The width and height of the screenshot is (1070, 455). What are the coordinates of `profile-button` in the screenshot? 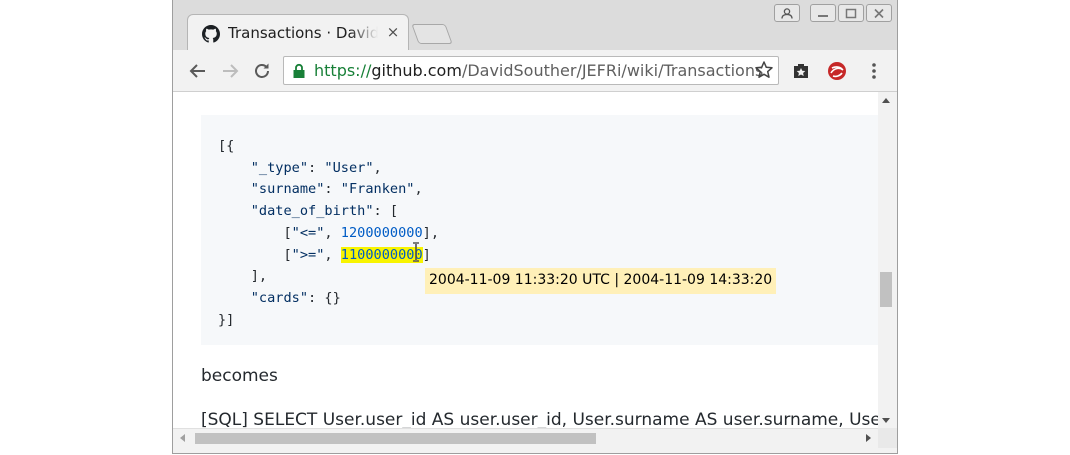 It's located at (787, 13).